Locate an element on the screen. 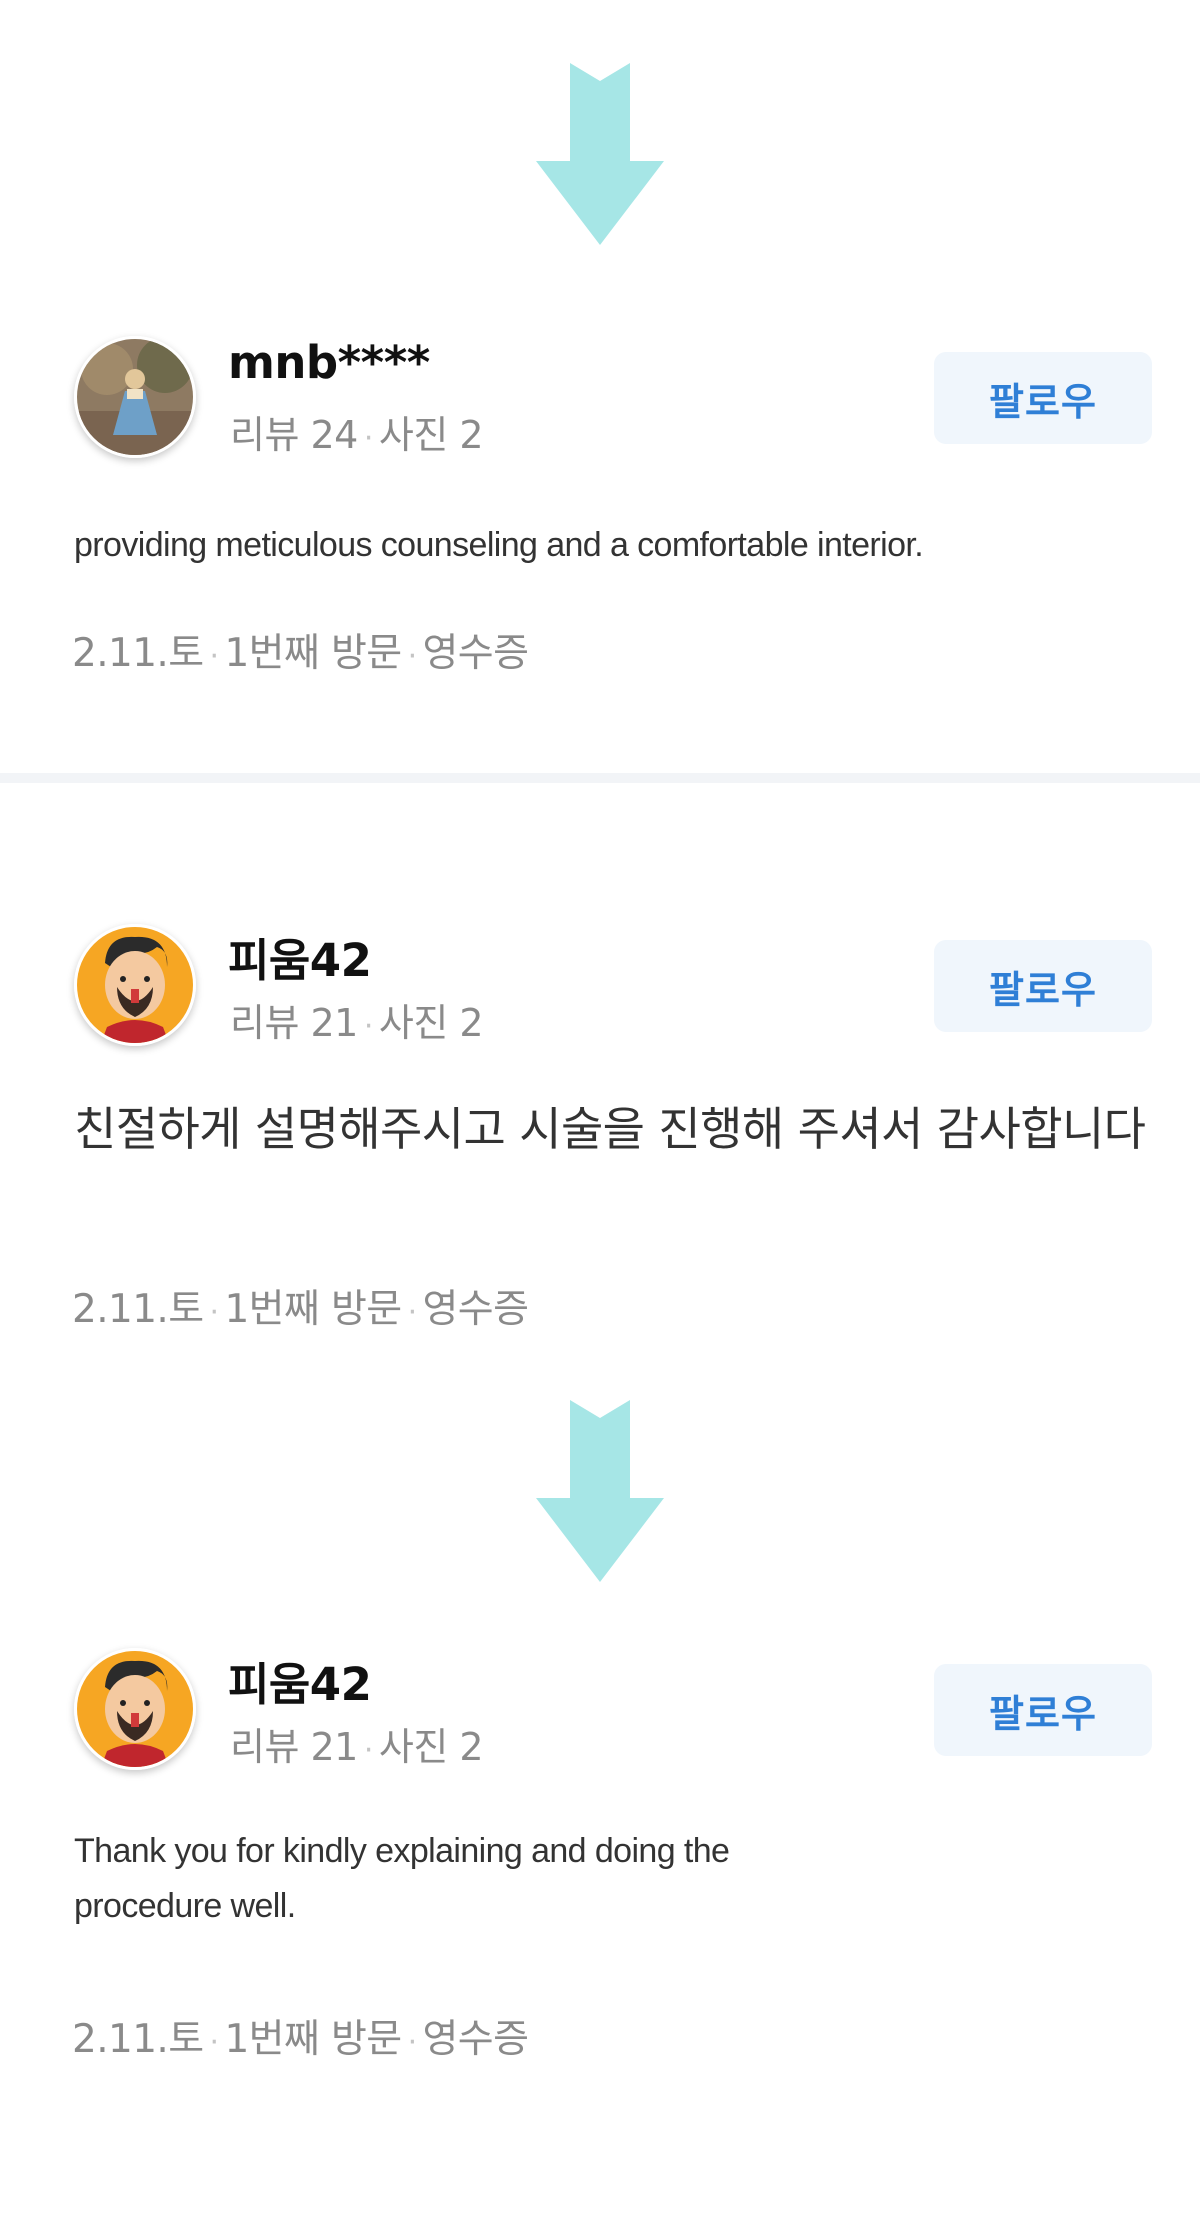  reviewer-nickname: mnb**** is located at coordinates (329, 362).